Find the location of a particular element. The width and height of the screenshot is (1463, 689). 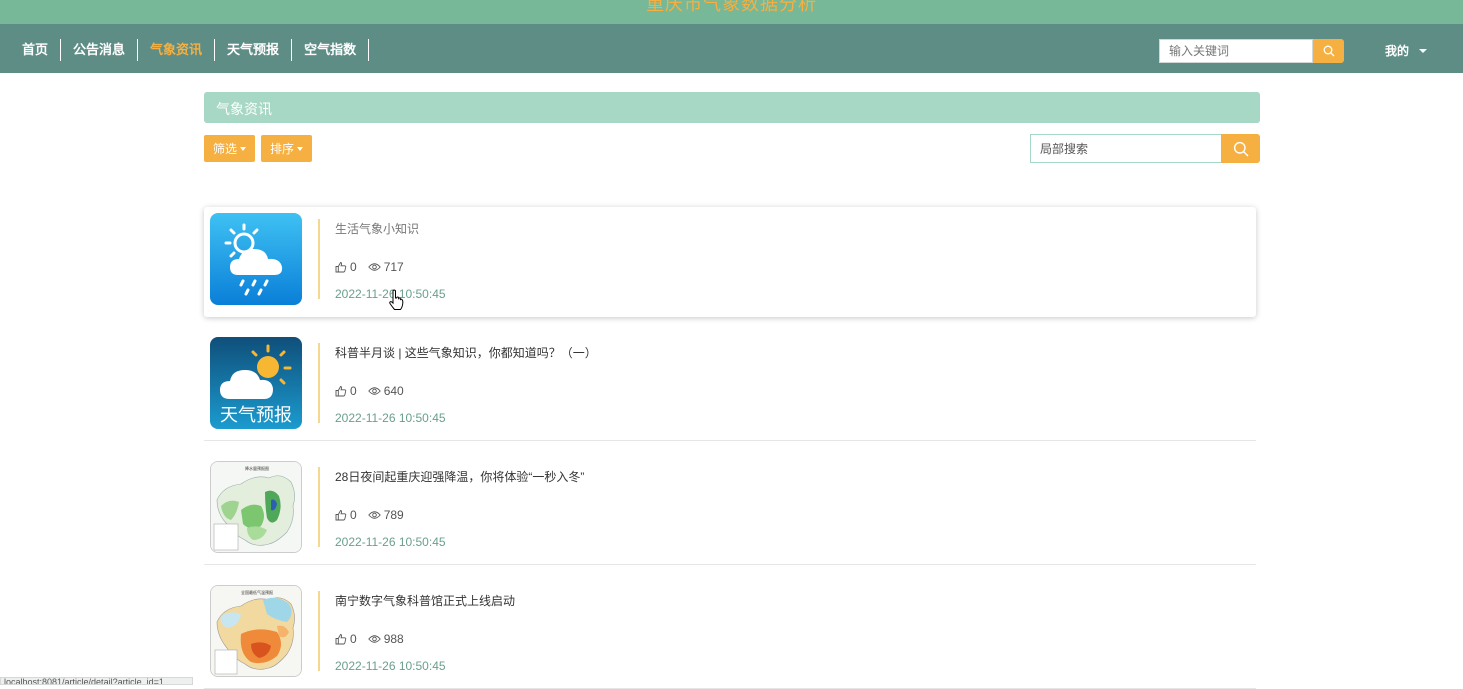

article-title: 28日夜间起重庆迎强降温，你将体验“一秒入冬” is located at coordinates (459, 476).